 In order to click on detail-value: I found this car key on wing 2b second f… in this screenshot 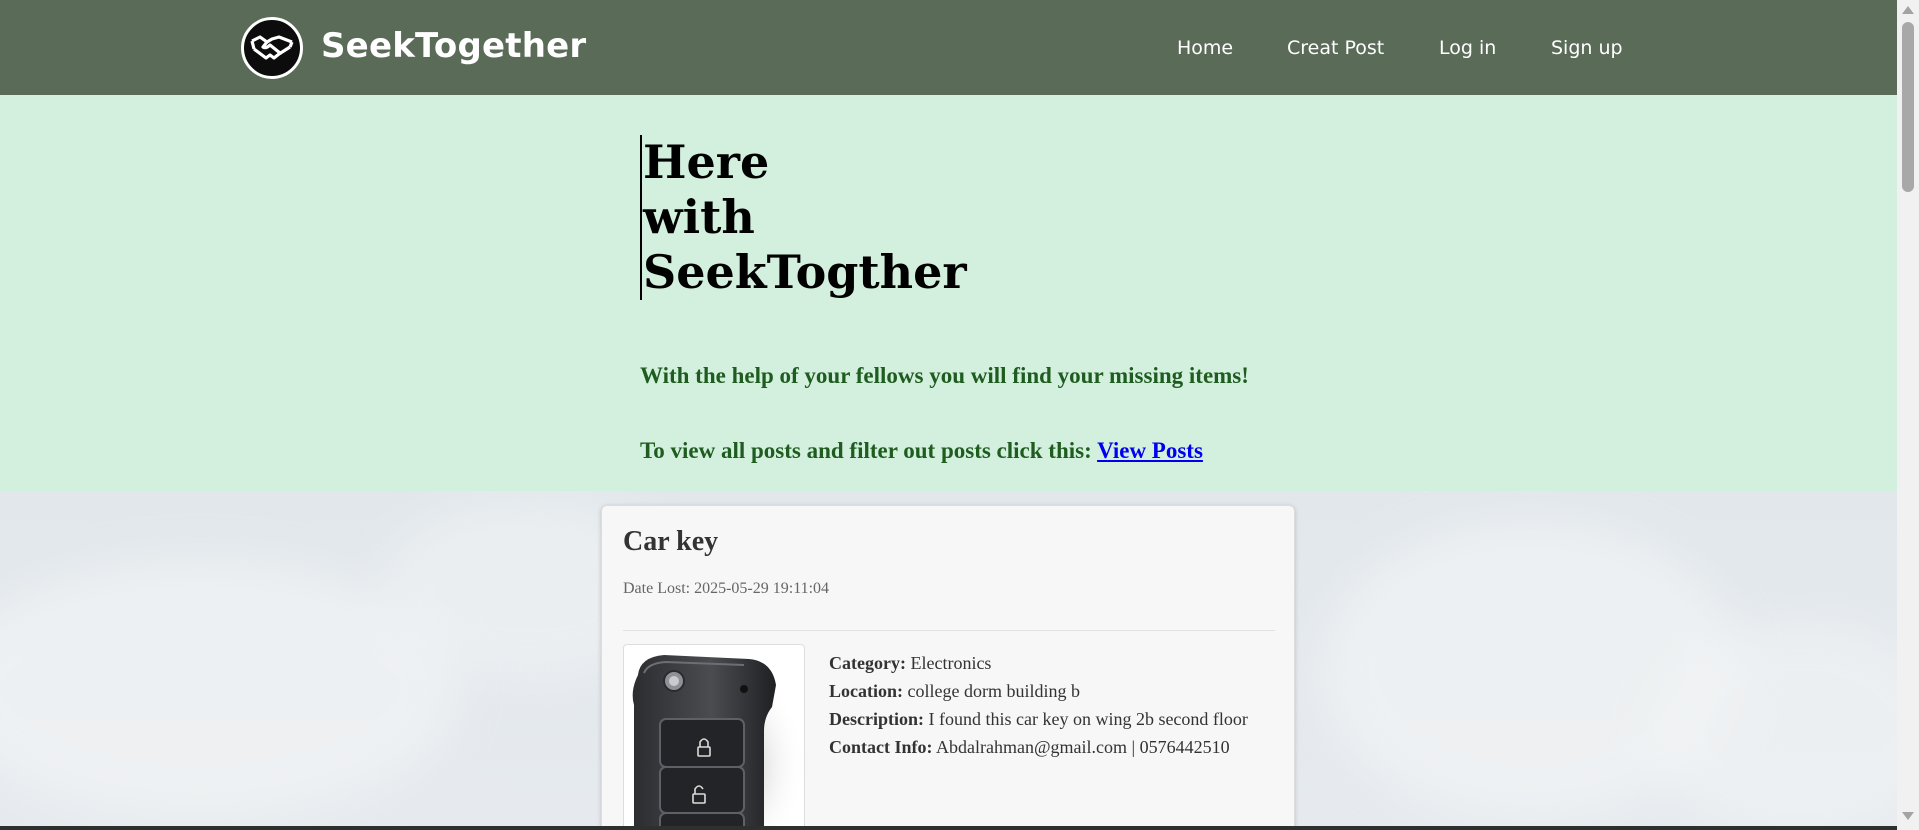, I will do `click(1088, 719)`.